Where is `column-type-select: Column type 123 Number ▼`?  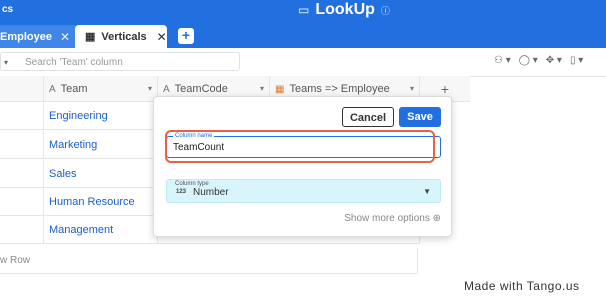 column-type-select: Column type 123 Number ▼ is located at coordinates (303, 191).